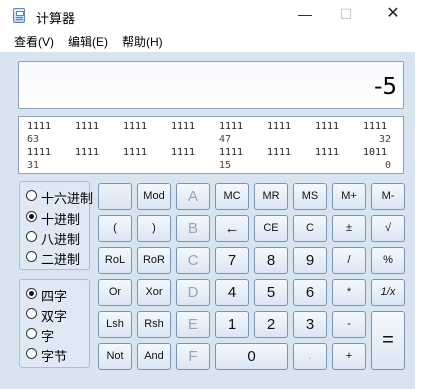 Image resolution: width=423 pixels, height=389 pixels. I want to click on digit-5-button: 5, so click(271, 292).